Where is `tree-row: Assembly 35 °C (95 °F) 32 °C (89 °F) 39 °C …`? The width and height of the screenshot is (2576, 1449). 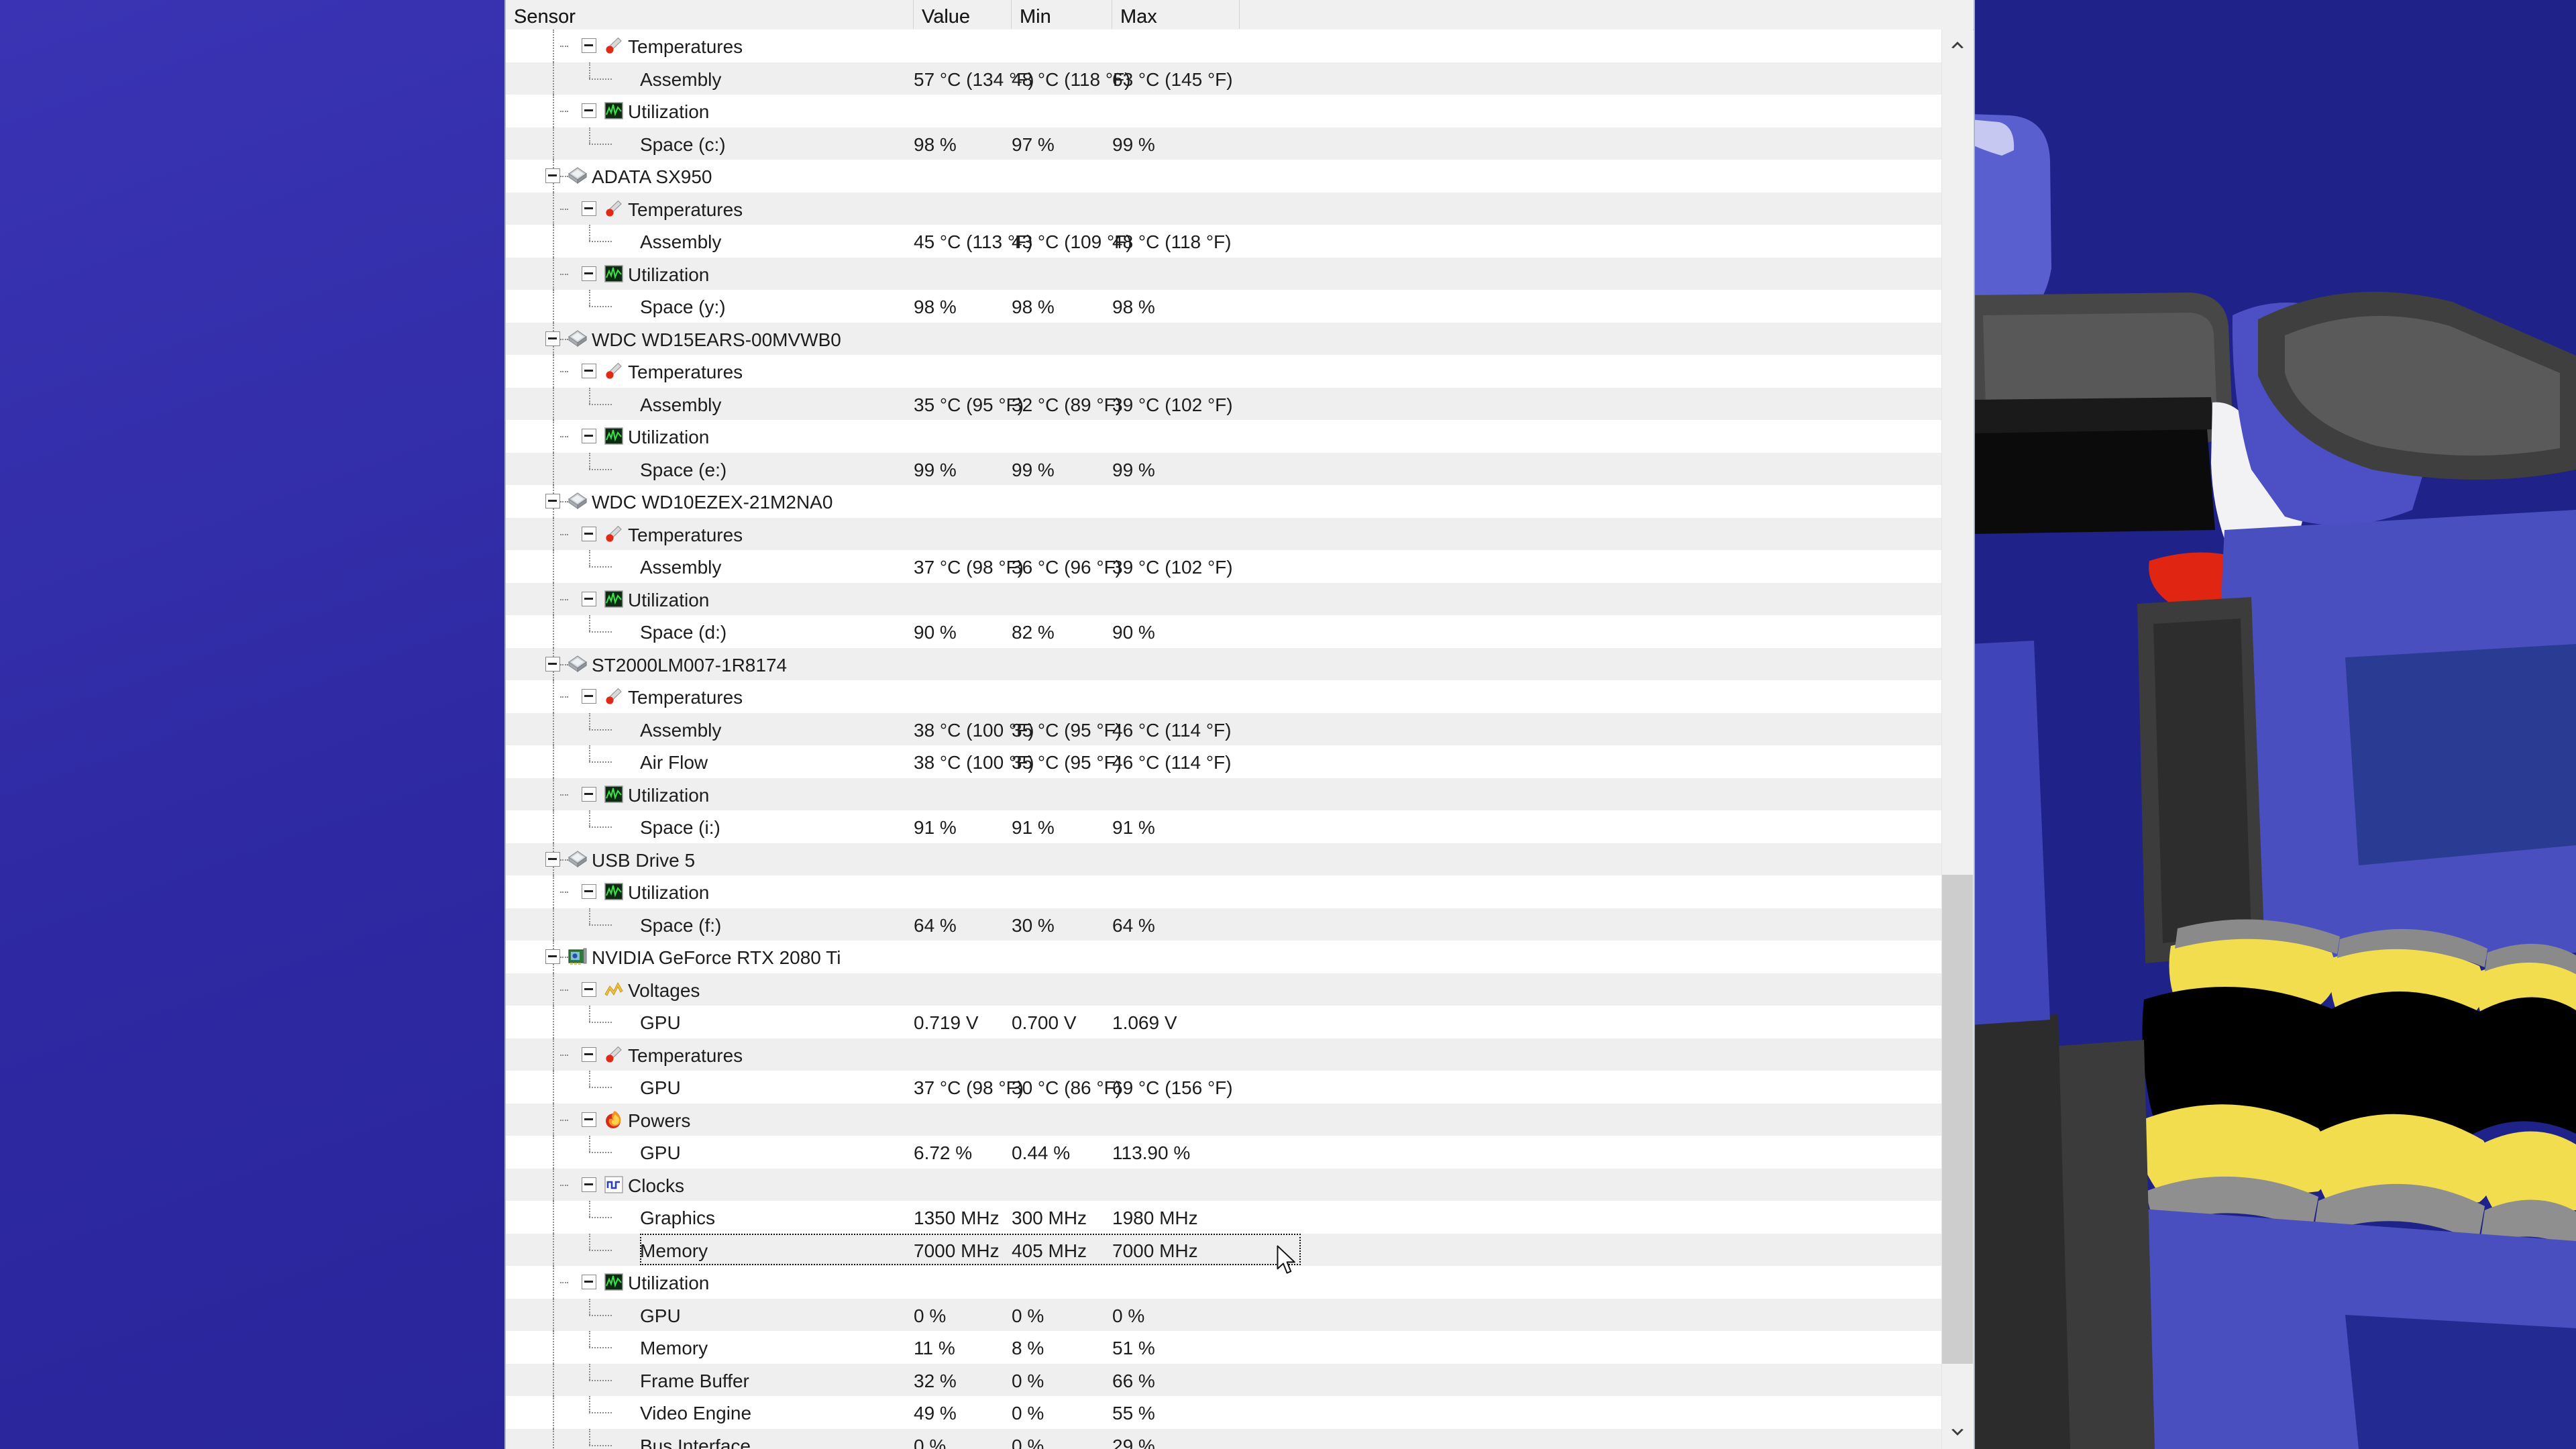
tree-row: Assembly 35 °C (95 °F) 32 °C (89 °F) 39 °C … is located at coordinates (1223, 403).